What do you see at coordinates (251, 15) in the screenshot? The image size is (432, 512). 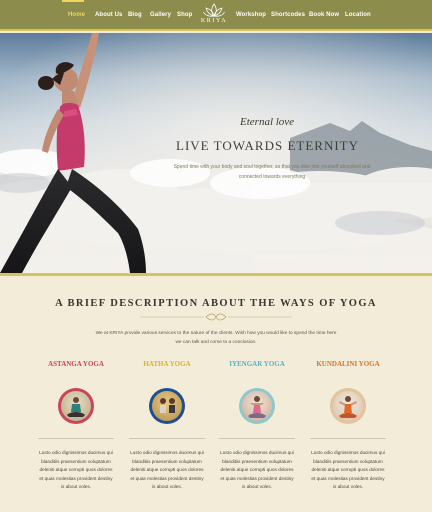 I see `nav-item-workshop: Workshop` at bounding box center [251, 15].